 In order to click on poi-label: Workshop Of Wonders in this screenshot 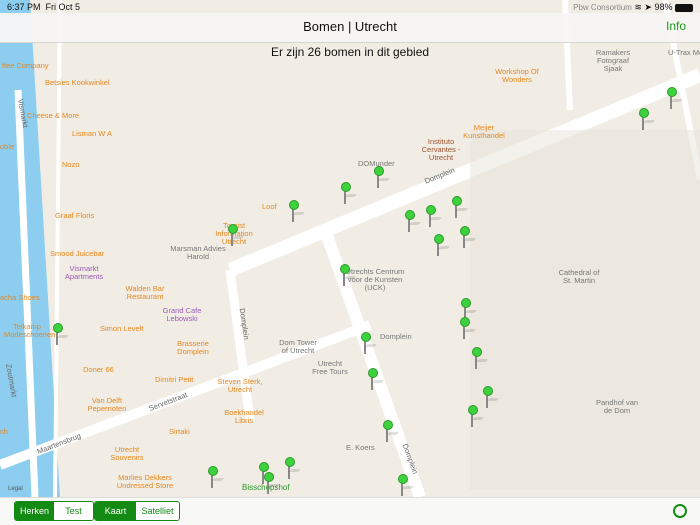, I will do `click(517, 76)`.